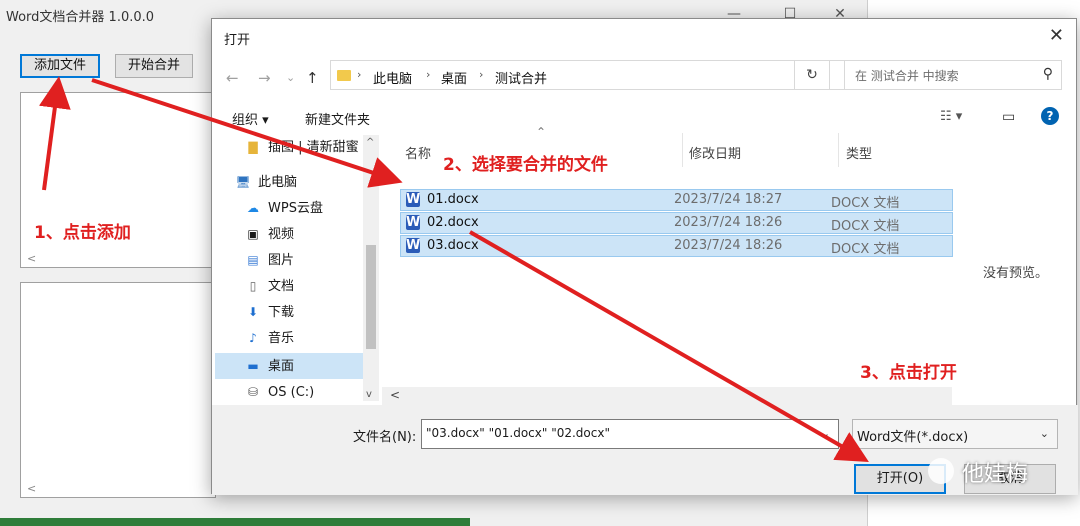 The image size is (1080, 526). What do you see at coordinates (995, 474) in the screenshot?
I see `watermark-text: 他娃梅` at bounding box center [995, 474].